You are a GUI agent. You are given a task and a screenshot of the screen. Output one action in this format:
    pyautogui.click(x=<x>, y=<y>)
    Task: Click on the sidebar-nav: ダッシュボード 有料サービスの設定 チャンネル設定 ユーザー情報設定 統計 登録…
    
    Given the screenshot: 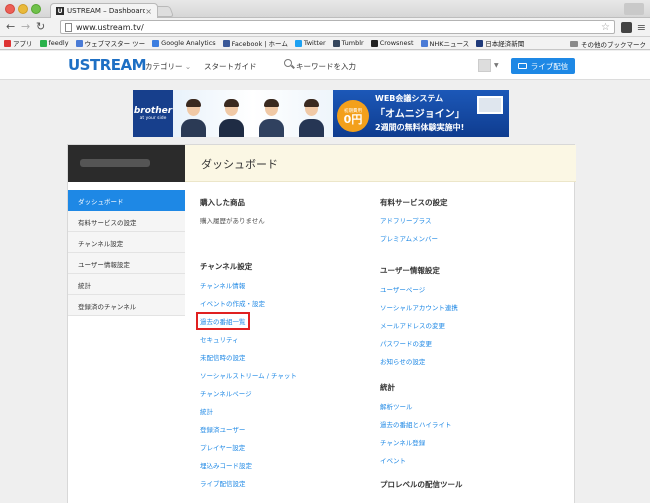 What is the action you would take?
    pyautogui.click(x=126, y=253)
    